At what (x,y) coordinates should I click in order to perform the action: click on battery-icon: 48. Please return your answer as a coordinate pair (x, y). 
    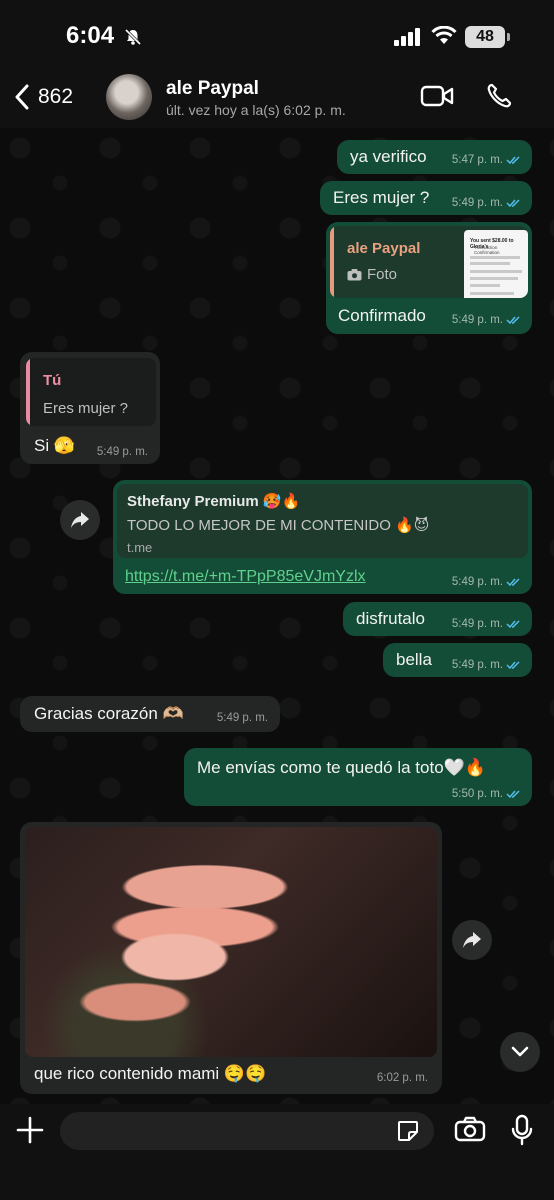
    Looking at the image, I should click on (485, 37).